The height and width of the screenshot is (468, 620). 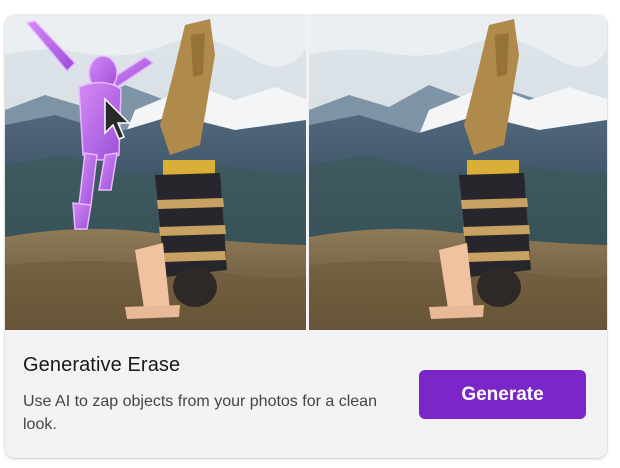 What do you see at coordinates (102, 365) in the screenshot?
I see `card-title: Generative Erase` at bounding box center [102, 365].